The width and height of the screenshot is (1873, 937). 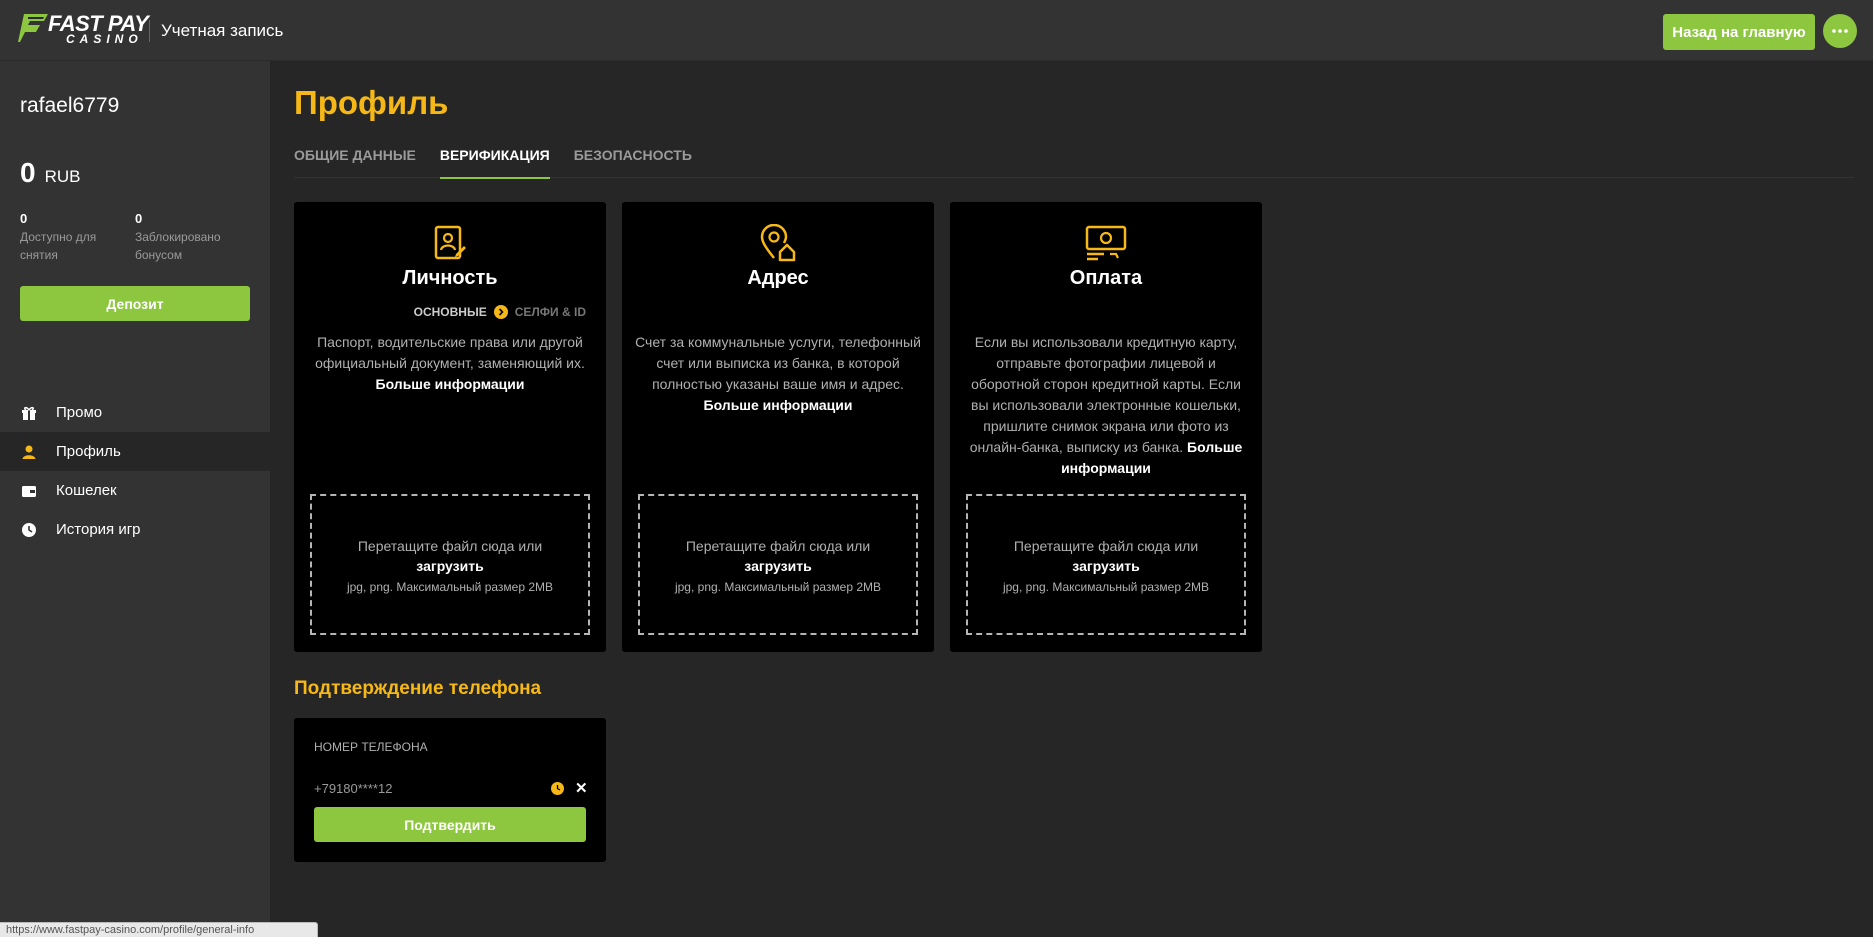 I want to click on sidebar-item-game-history: История игр, so click(x=135, y=529).